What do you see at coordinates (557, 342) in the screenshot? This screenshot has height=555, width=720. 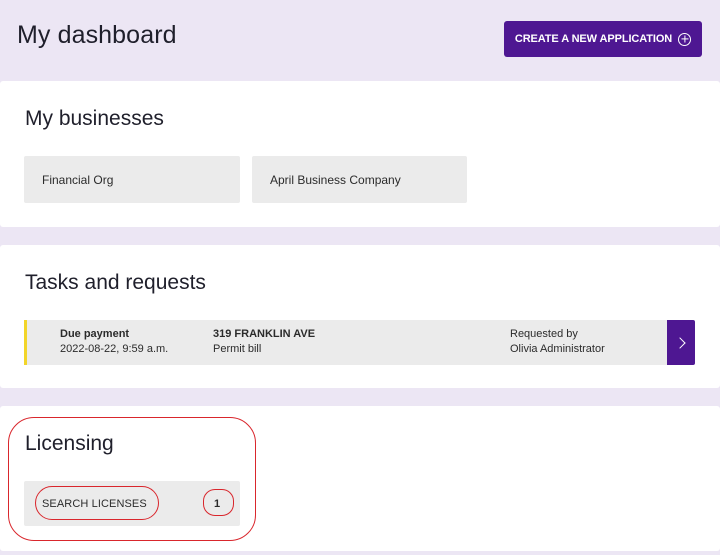 I see `task-requester-column: Requested by Olivia Administrator` at bounding box center [557, 342].